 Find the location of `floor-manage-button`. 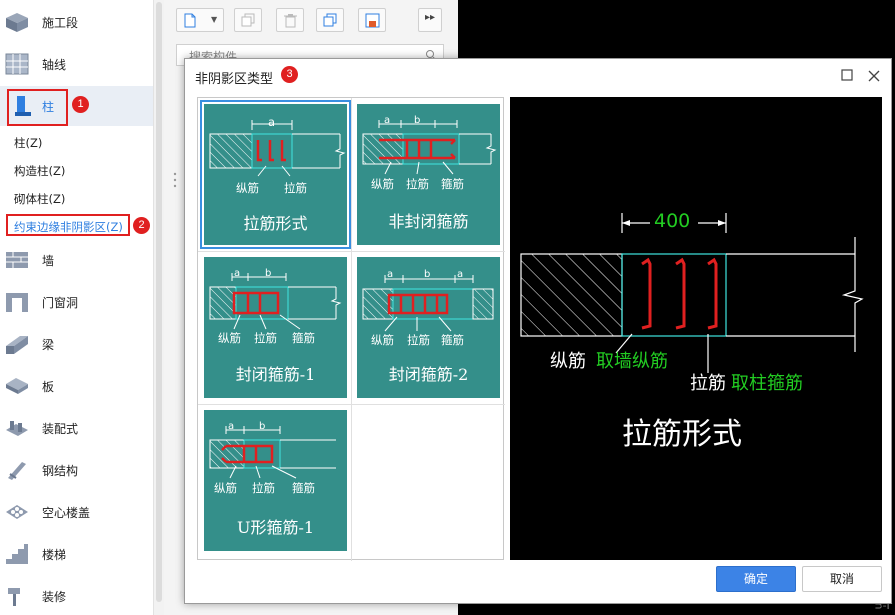

floor-manage-button is located at coordinates (372, 20).